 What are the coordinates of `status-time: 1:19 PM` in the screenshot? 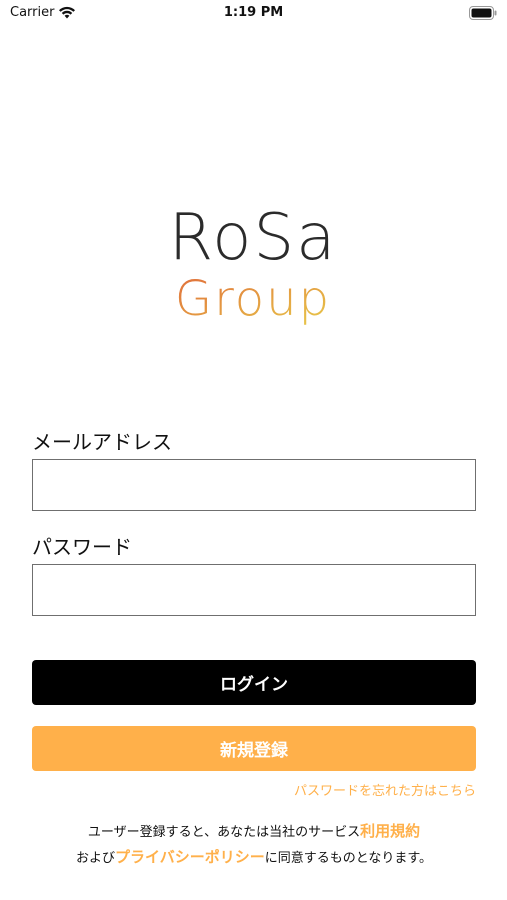 It's located at (253, 12).